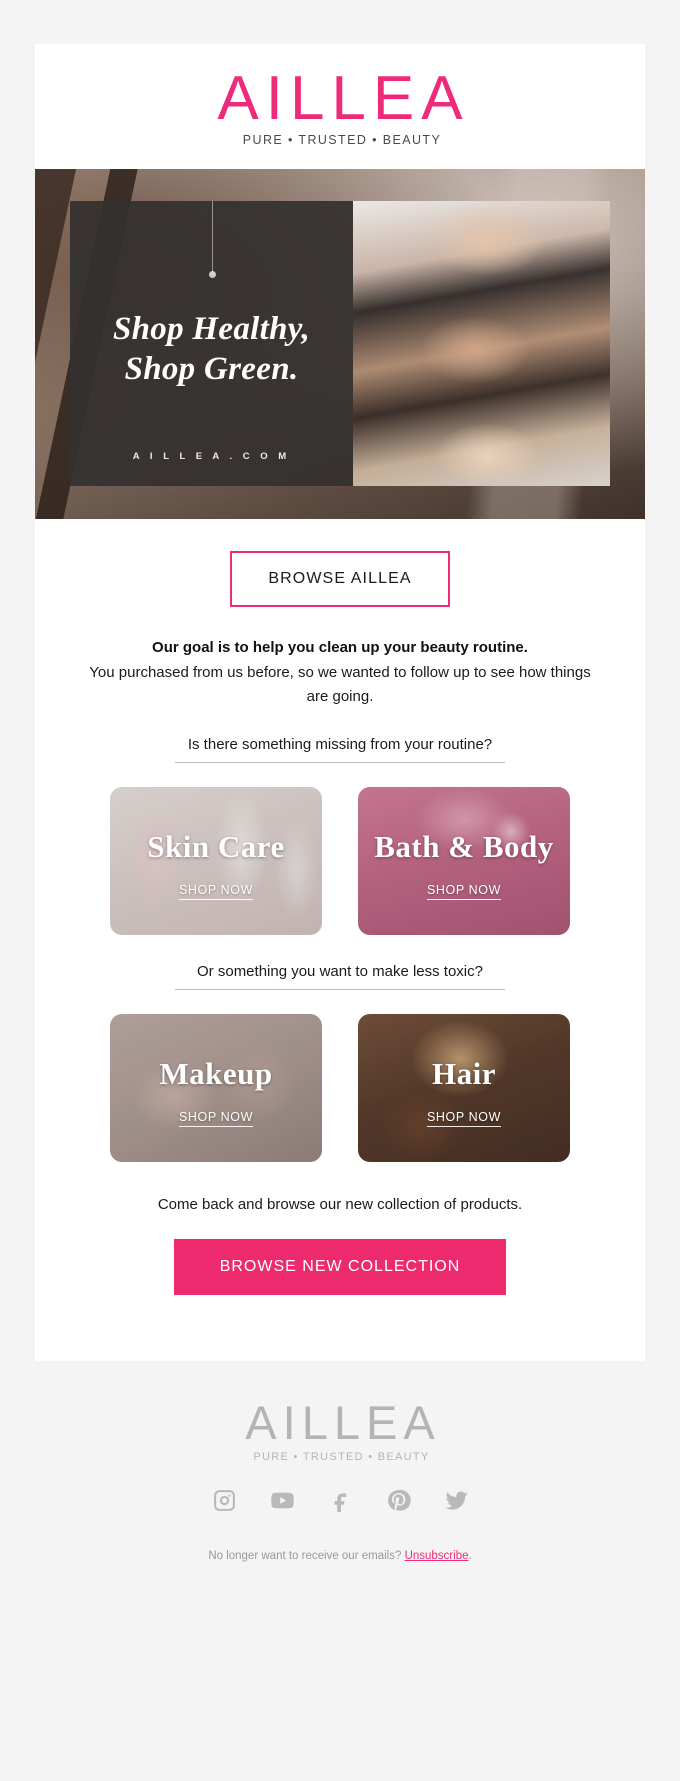 The height and width of the screenshot is (1781, 680). I want to click on tile-label: Skin Care, so click(216, 846).